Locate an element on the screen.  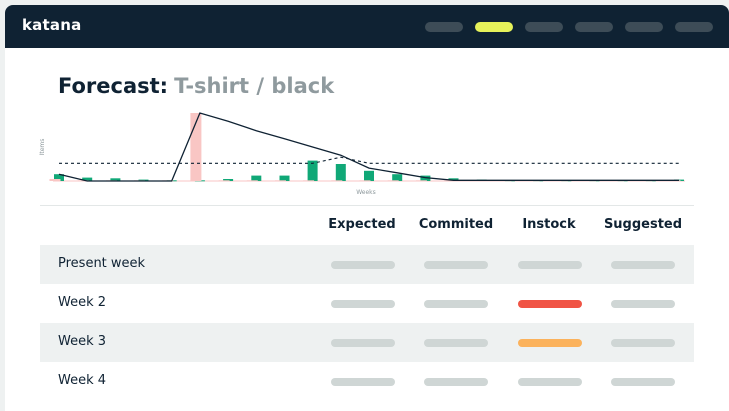
row-label: Week 4 is located at coordinates (82, 380).